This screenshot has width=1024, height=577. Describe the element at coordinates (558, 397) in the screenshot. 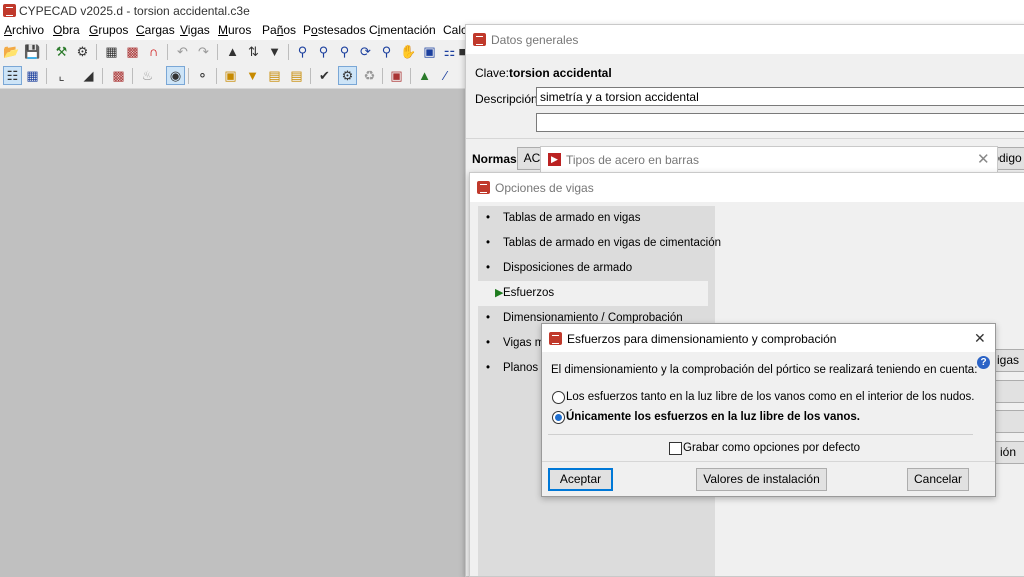

I see `option1-radio` at that location.